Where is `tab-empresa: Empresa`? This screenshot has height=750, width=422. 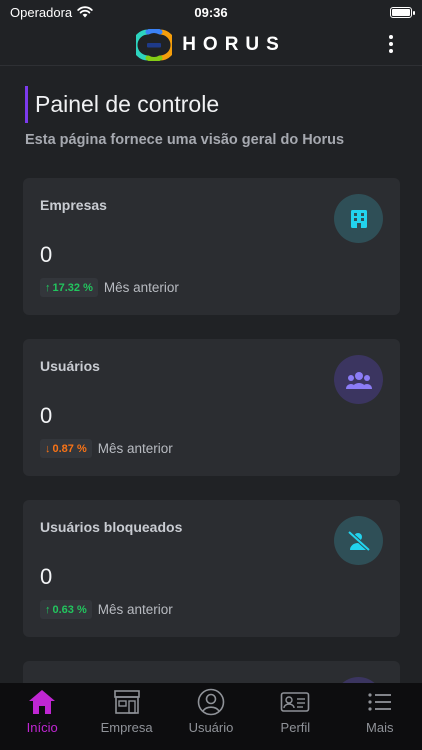
tab-empresa: Empresa is located at coordinates (127, 711).